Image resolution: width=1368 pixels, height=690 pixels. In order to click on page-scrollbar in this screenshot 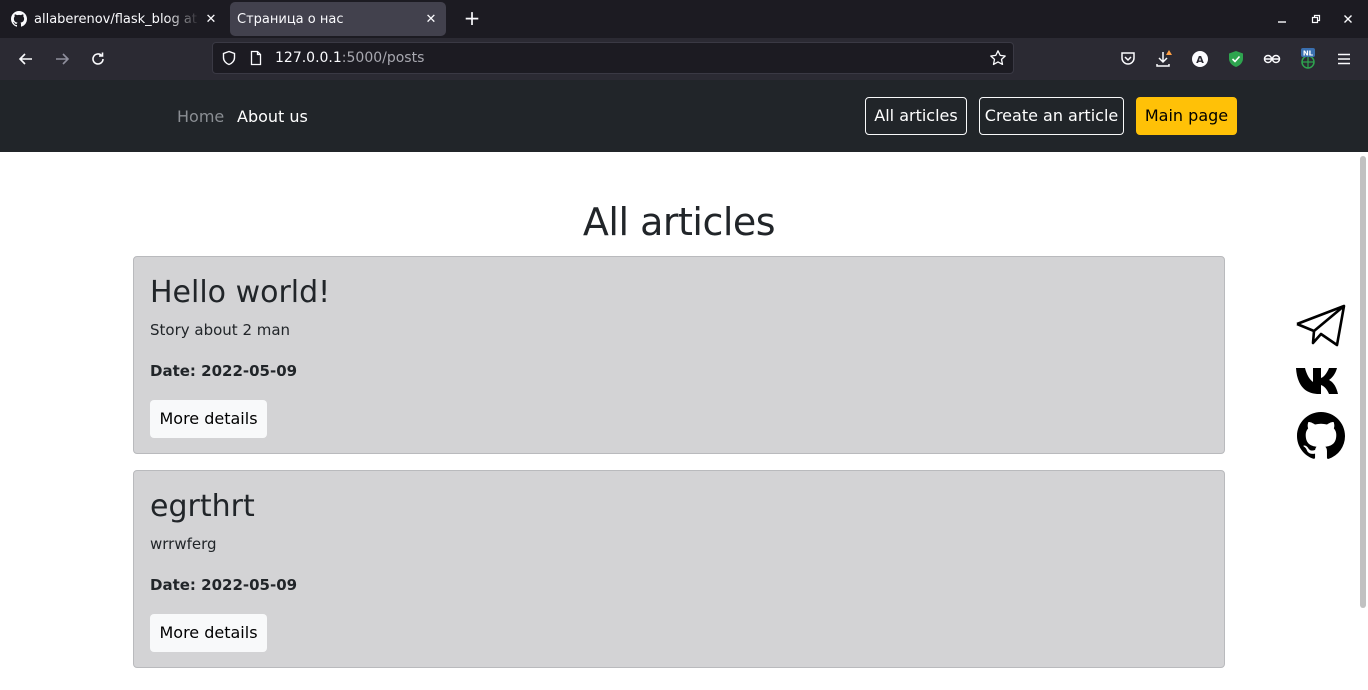, I will do `click(1363, 421)`.